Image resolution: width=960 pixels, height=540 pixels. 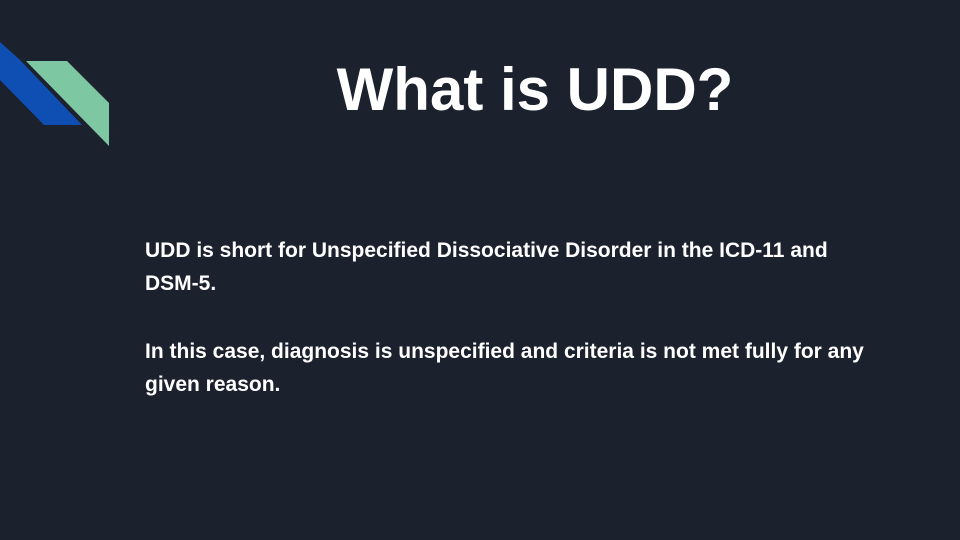 I want to click on slide-title: What is UDD?, so click(x=535, y=89).